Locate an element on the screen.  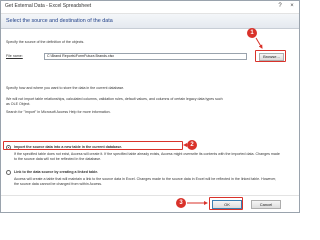
link-radio-button is located at coordinates (8, 172).